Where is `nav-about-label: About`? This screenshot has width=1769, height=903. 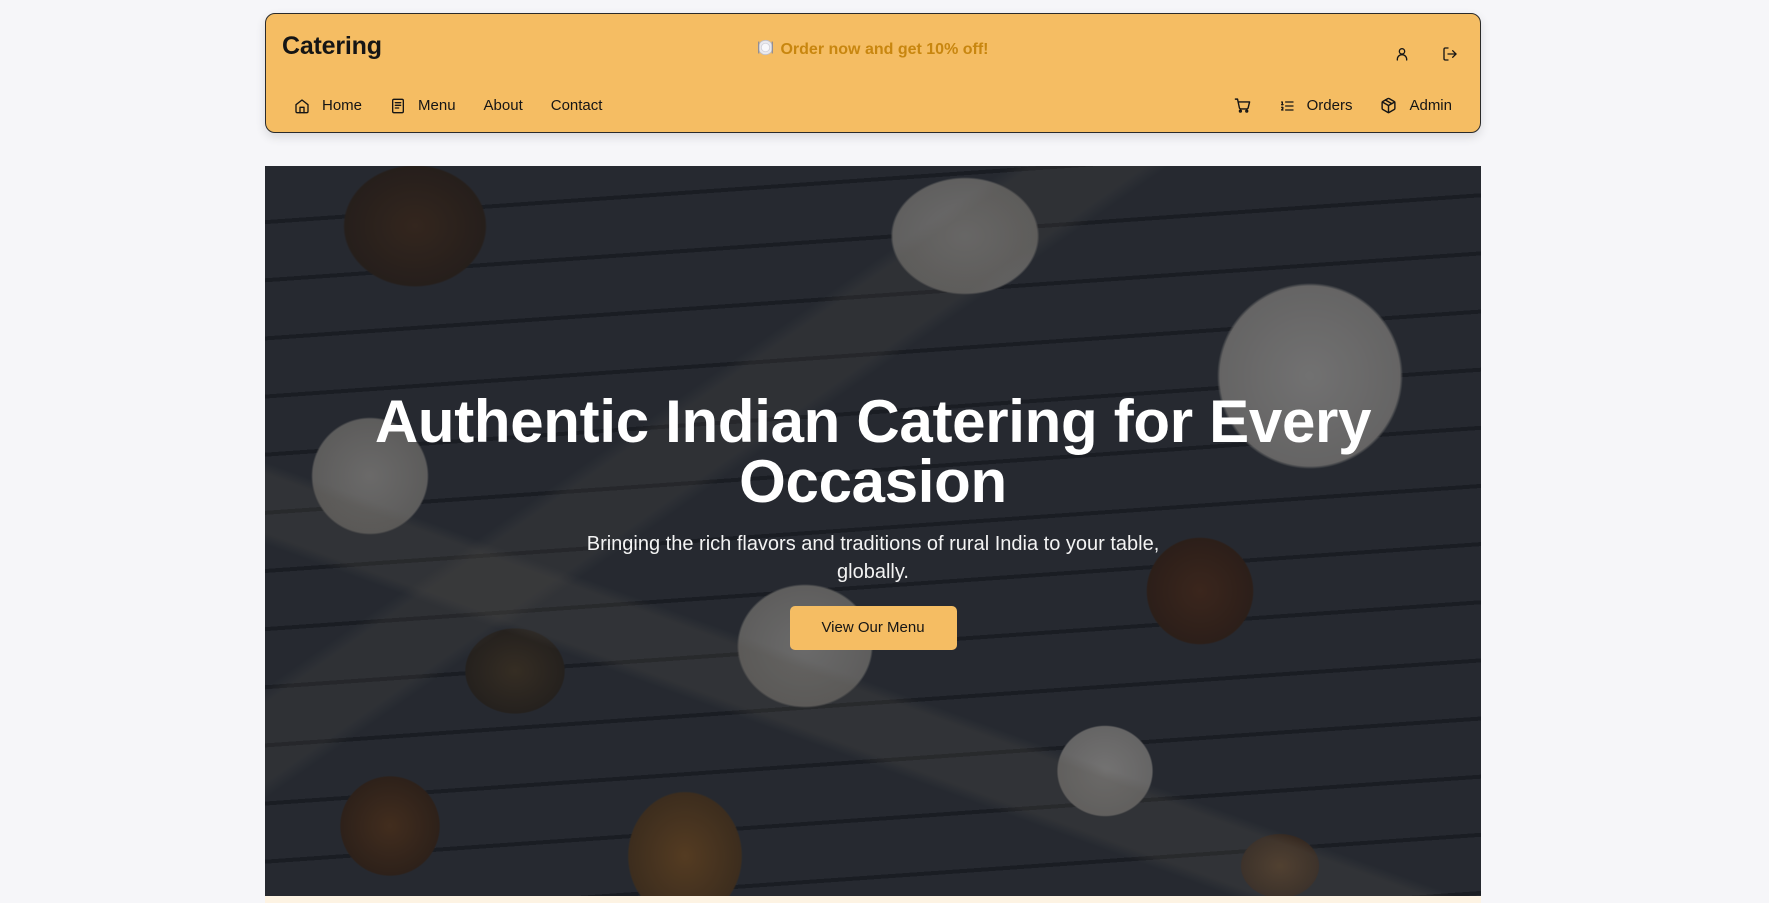 nav-about-label: About is located at coordinates (503, 105).